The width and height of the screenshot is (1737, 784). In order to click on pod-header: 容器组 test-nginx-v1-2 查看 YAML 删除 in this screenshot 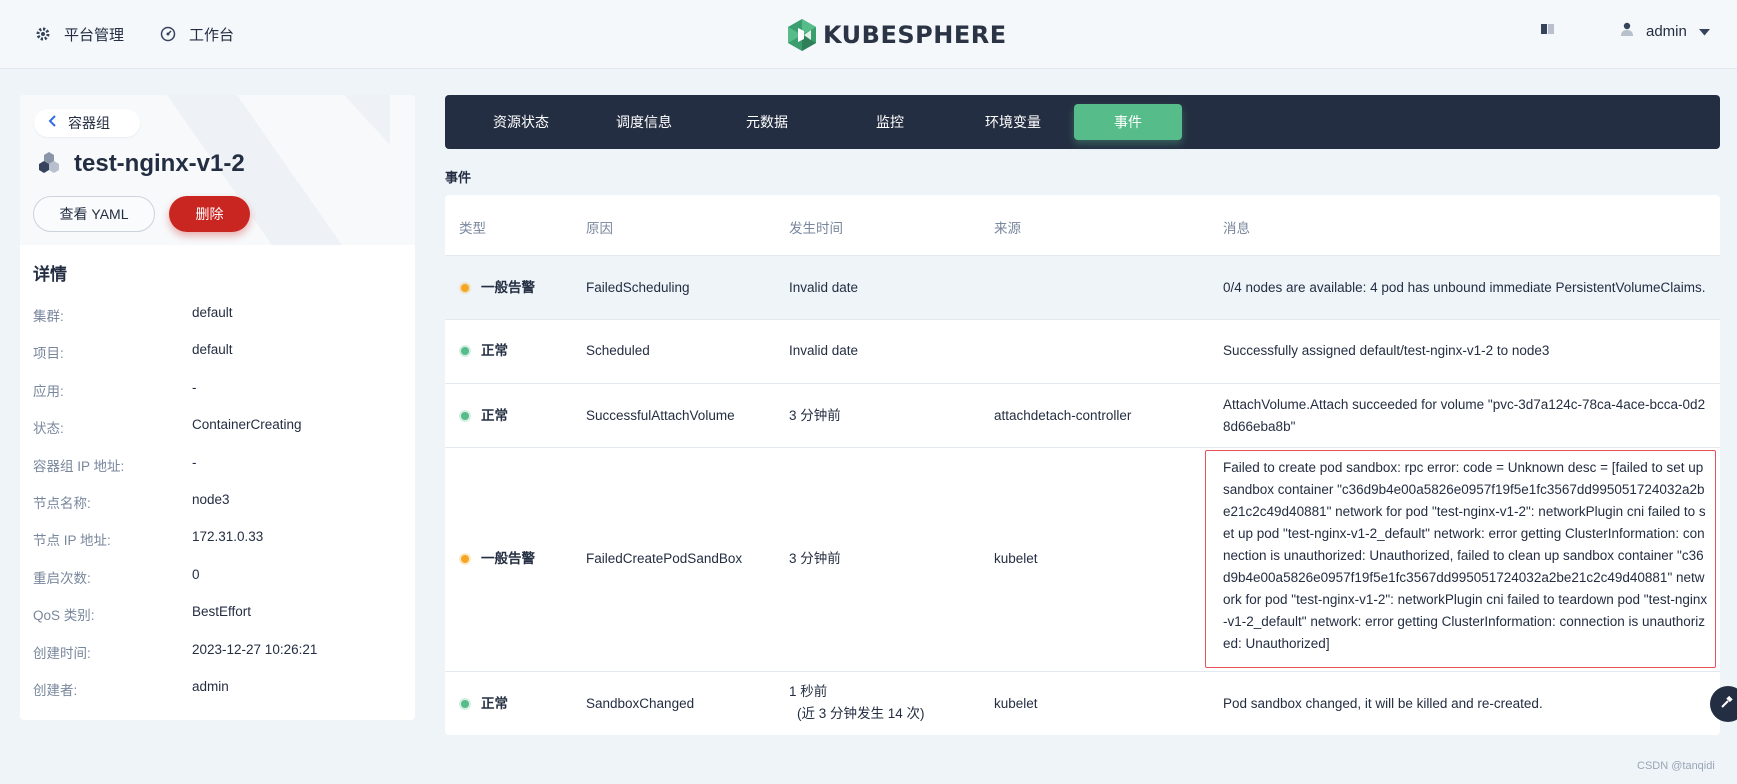, I will do `click(217, 170)`.